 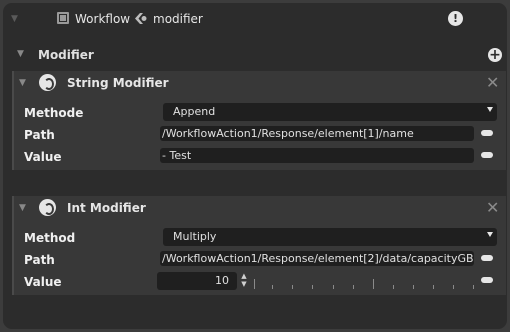 I want to click on method-select: Multiply, so click(x=330, y=237).